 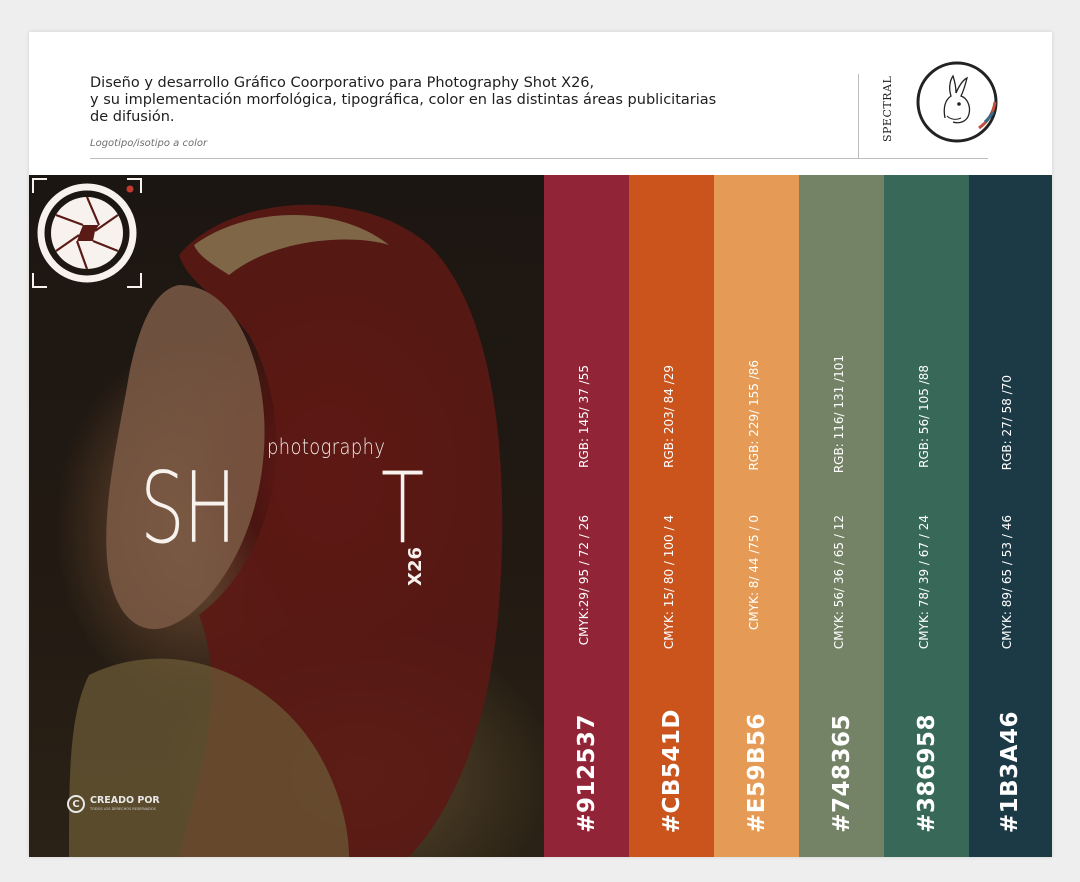 I want to click on swatch-rgb: RGB: 203/ 84 /29, so click(x=669, y=416).